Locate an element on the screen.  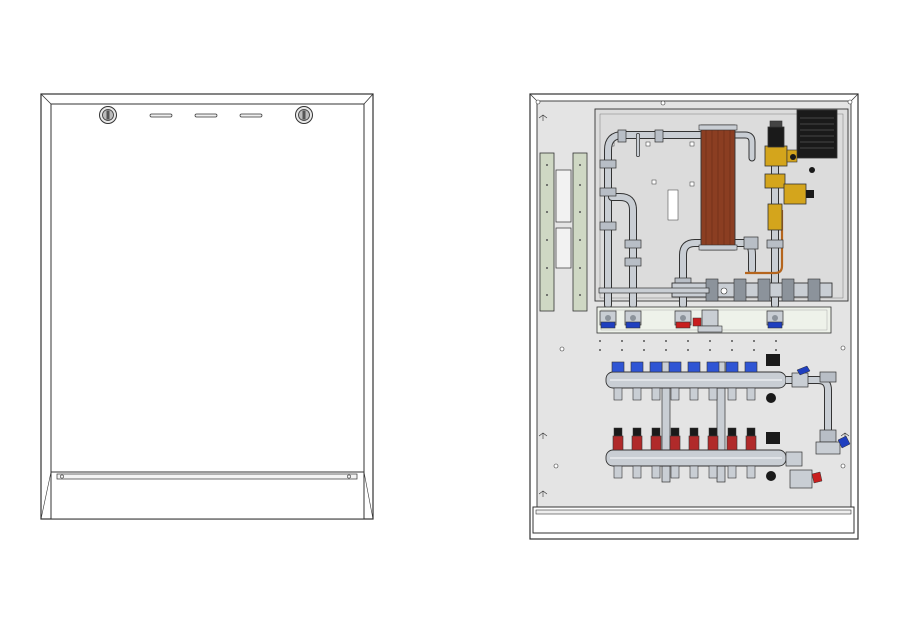
valve-blue-3-icon is located at coordinates (775, 319).